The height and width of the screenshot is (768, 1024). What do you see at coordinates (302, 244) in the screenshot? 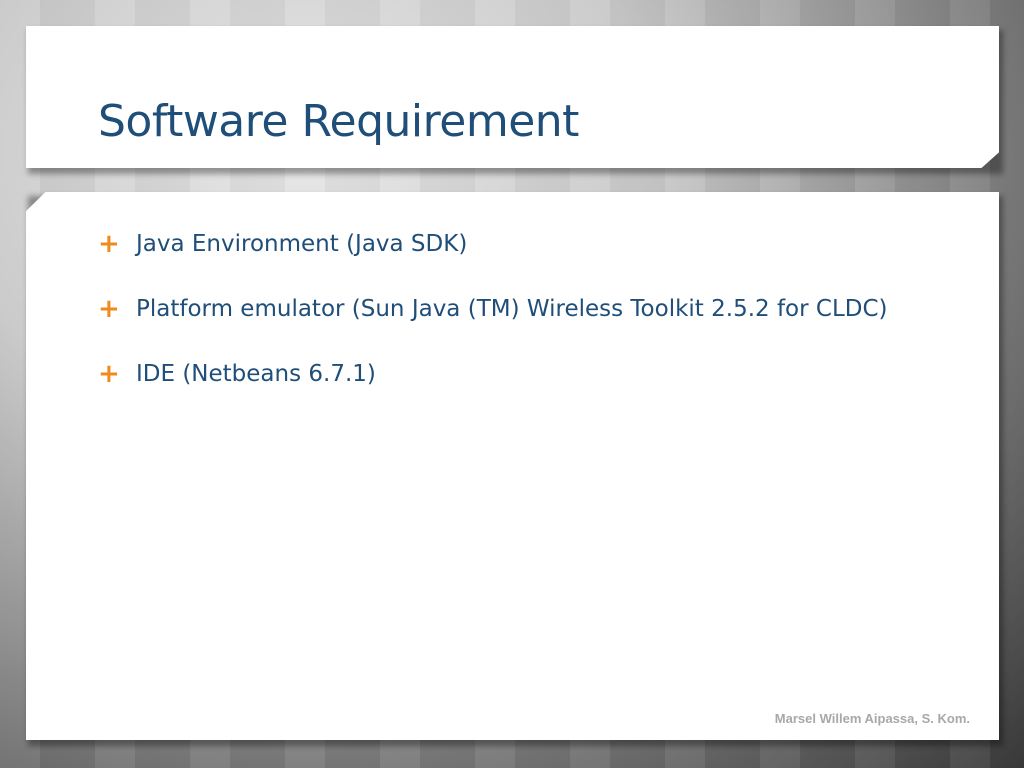
I see `bullet-text: Java Environment (Java SDK)` at bounding box center [302, 244].